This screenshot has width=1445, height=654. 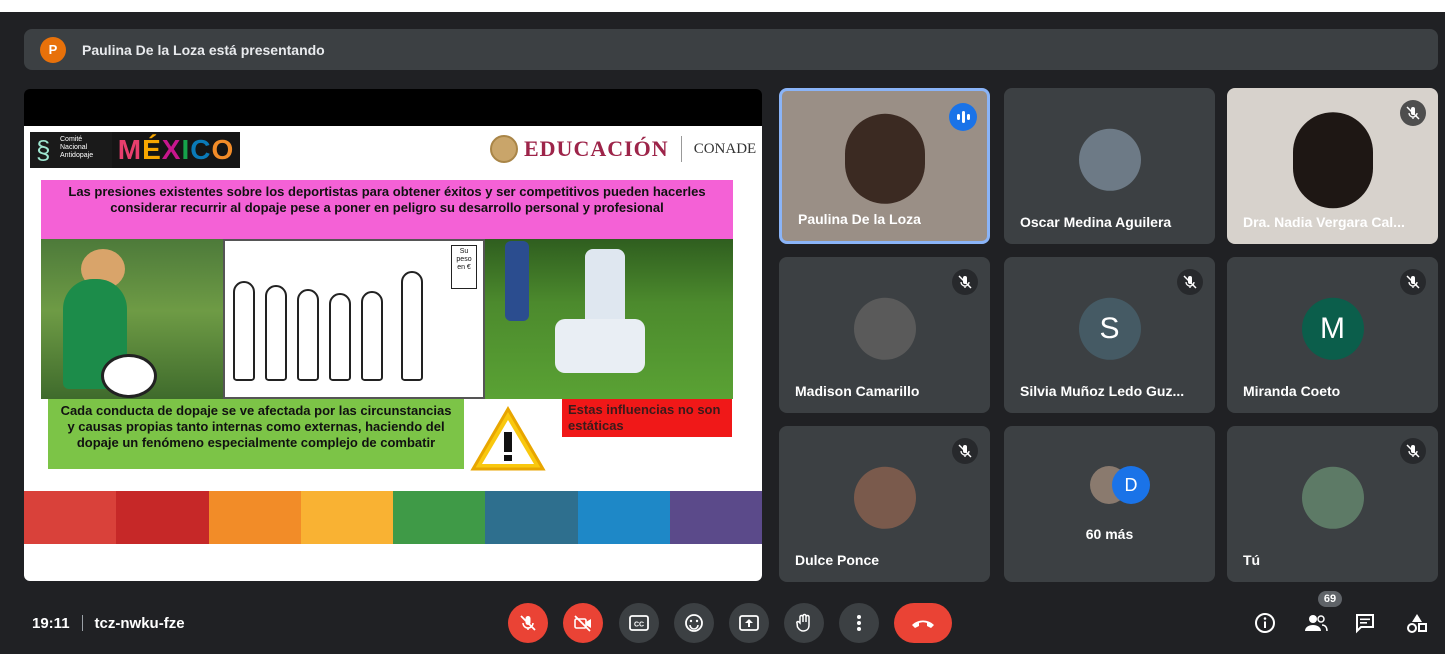 I want to click on seal-icon, so click(x=504, y=149).